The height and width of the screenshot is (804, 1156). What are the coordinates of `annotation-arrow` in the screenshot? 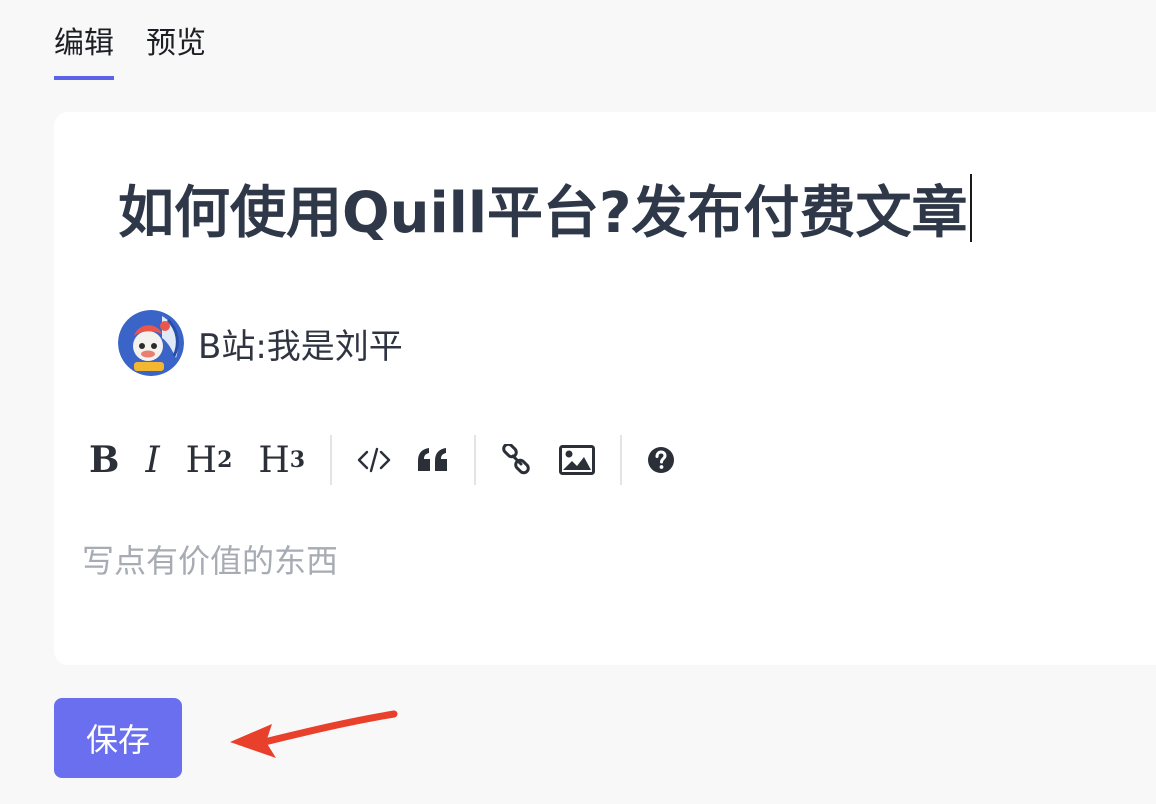 It's located at (314, 734).